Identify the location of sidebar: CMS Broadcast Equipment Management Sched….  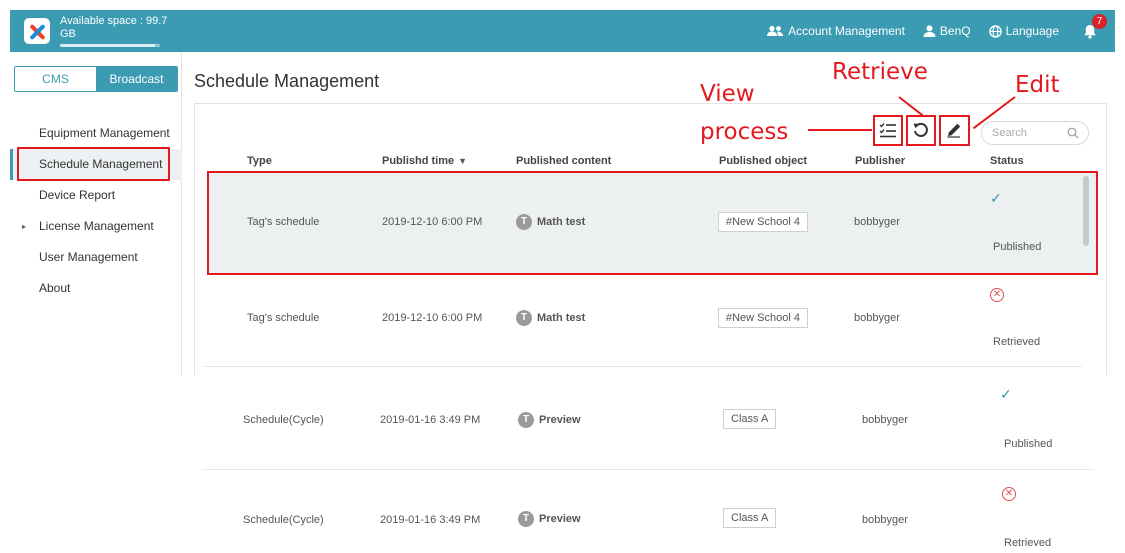
(96, 214).